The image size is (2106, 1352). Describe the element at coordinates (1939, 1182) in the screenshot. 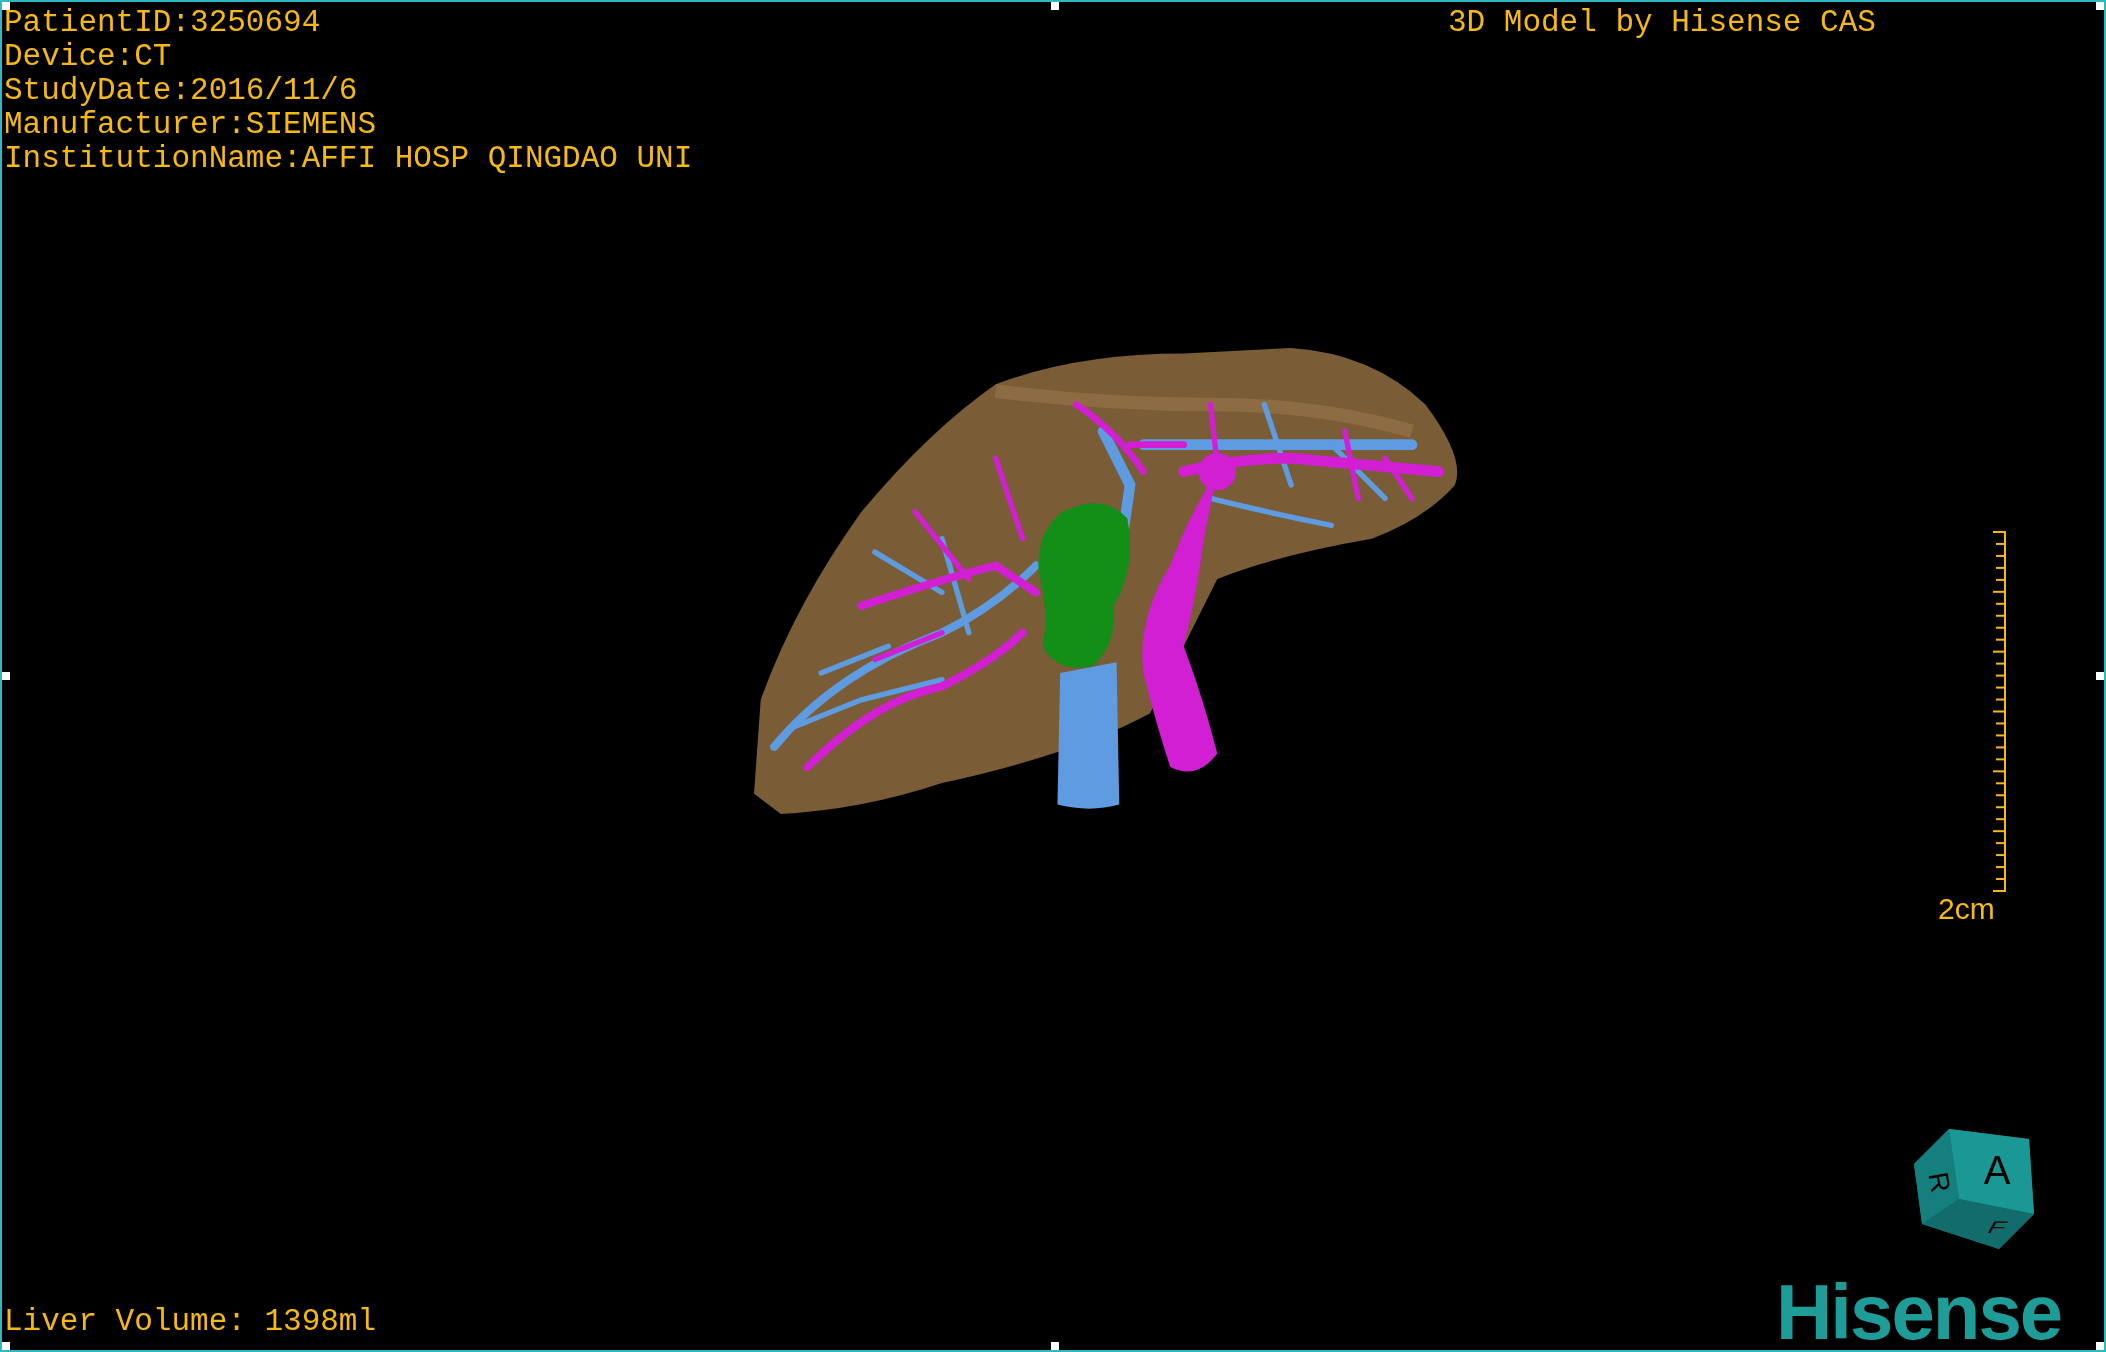

I see `cube-face-label: R` at that location.